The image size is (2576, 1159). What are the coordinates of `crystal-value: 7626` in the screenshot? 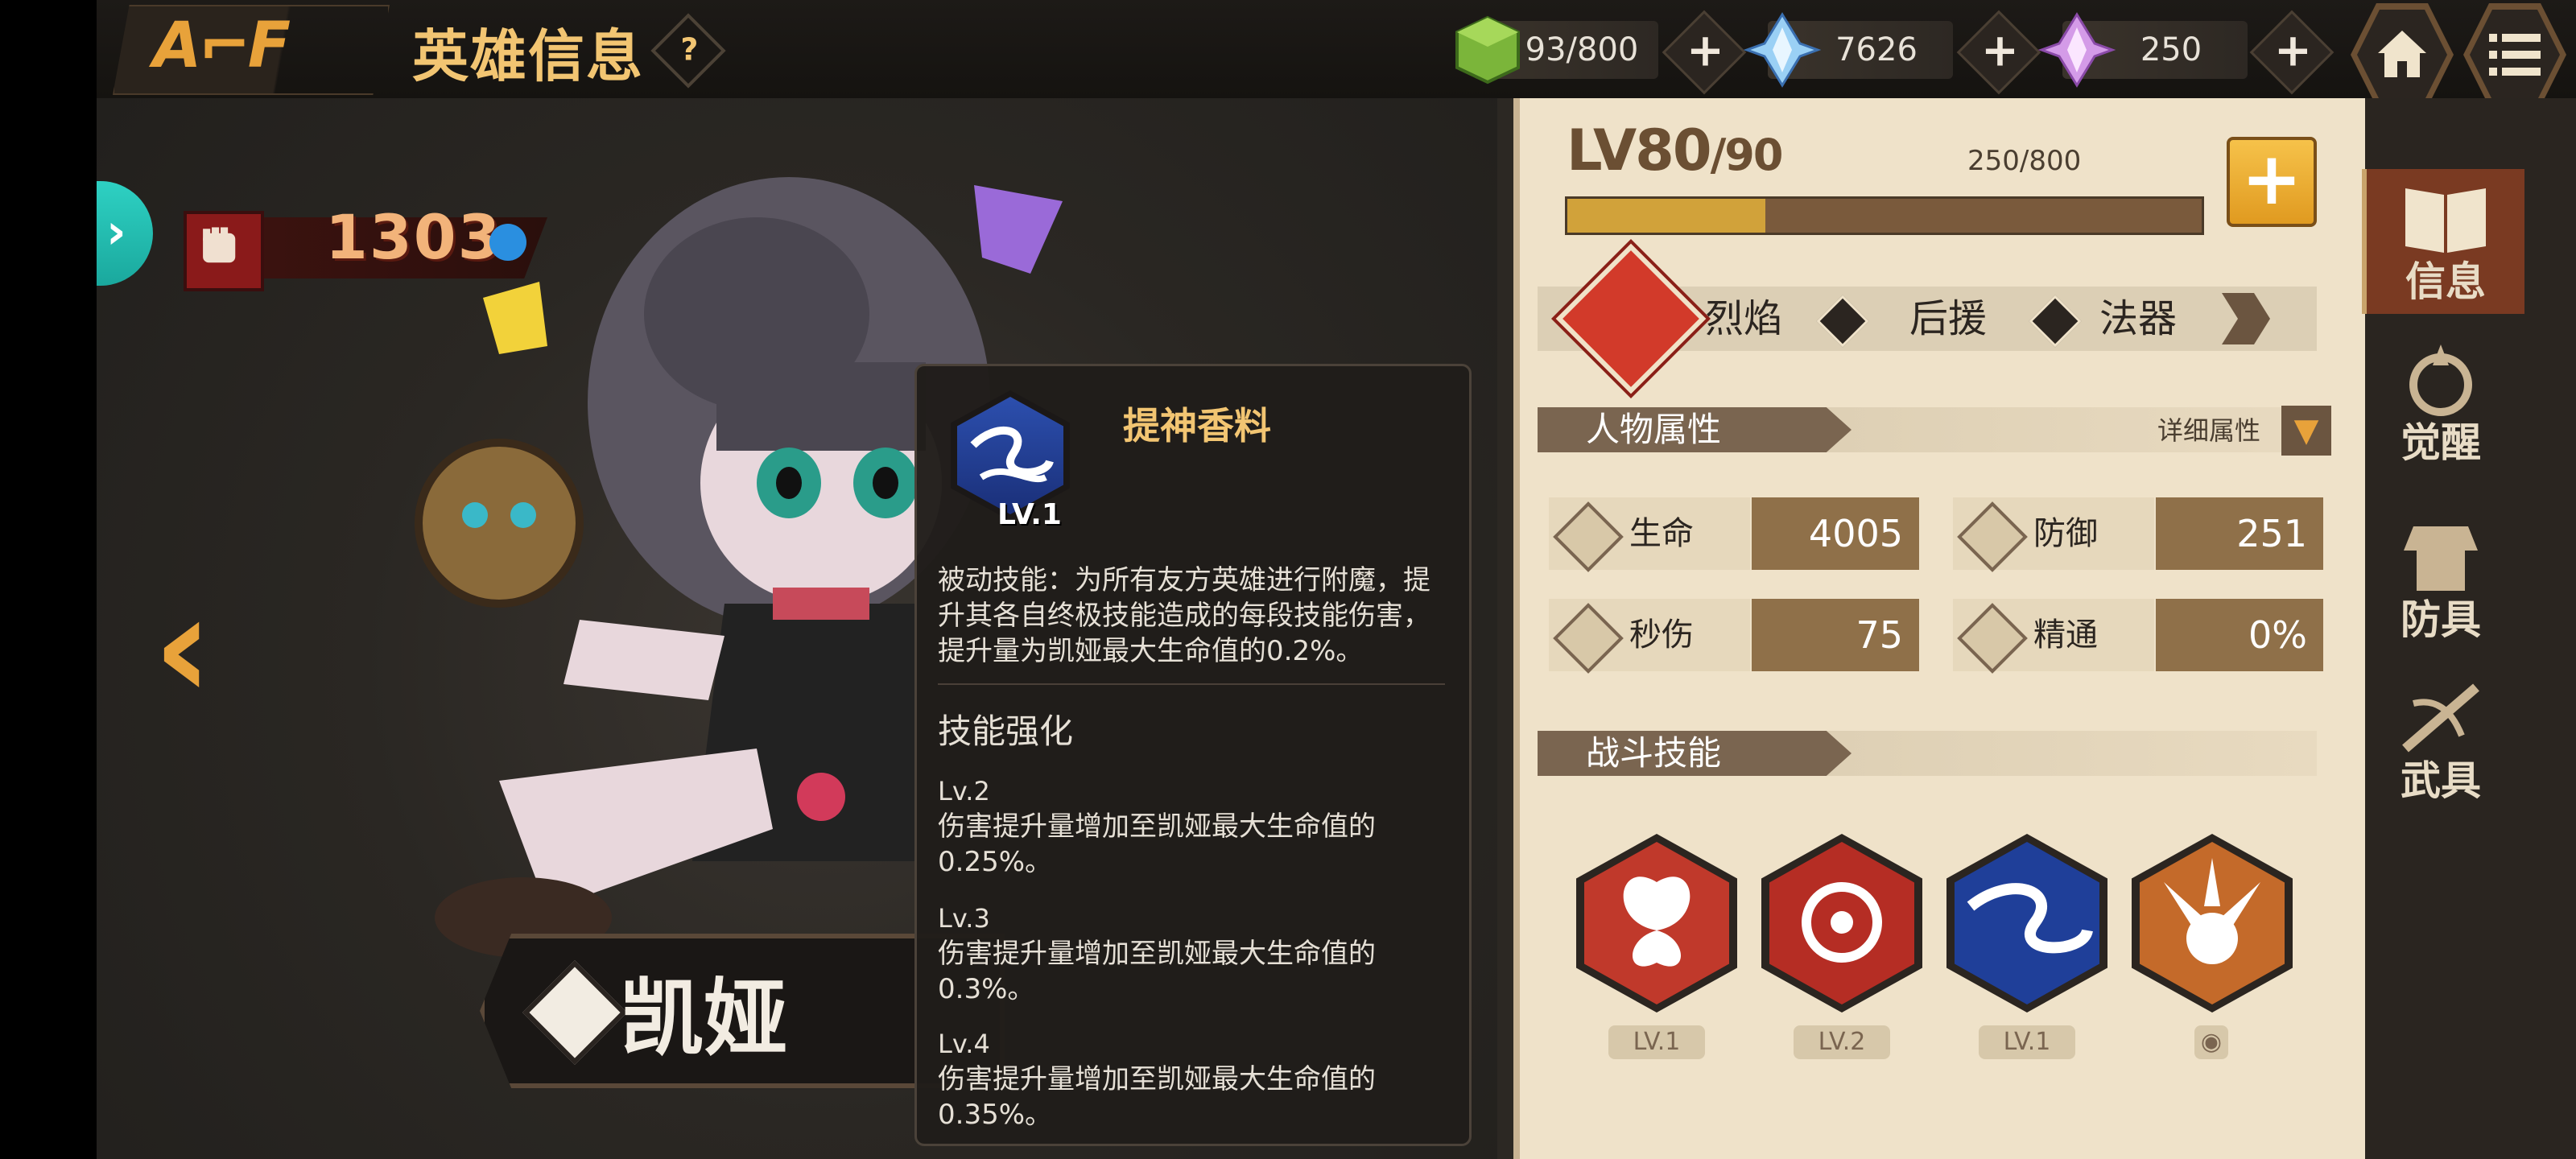 It's located at (1876, 49).